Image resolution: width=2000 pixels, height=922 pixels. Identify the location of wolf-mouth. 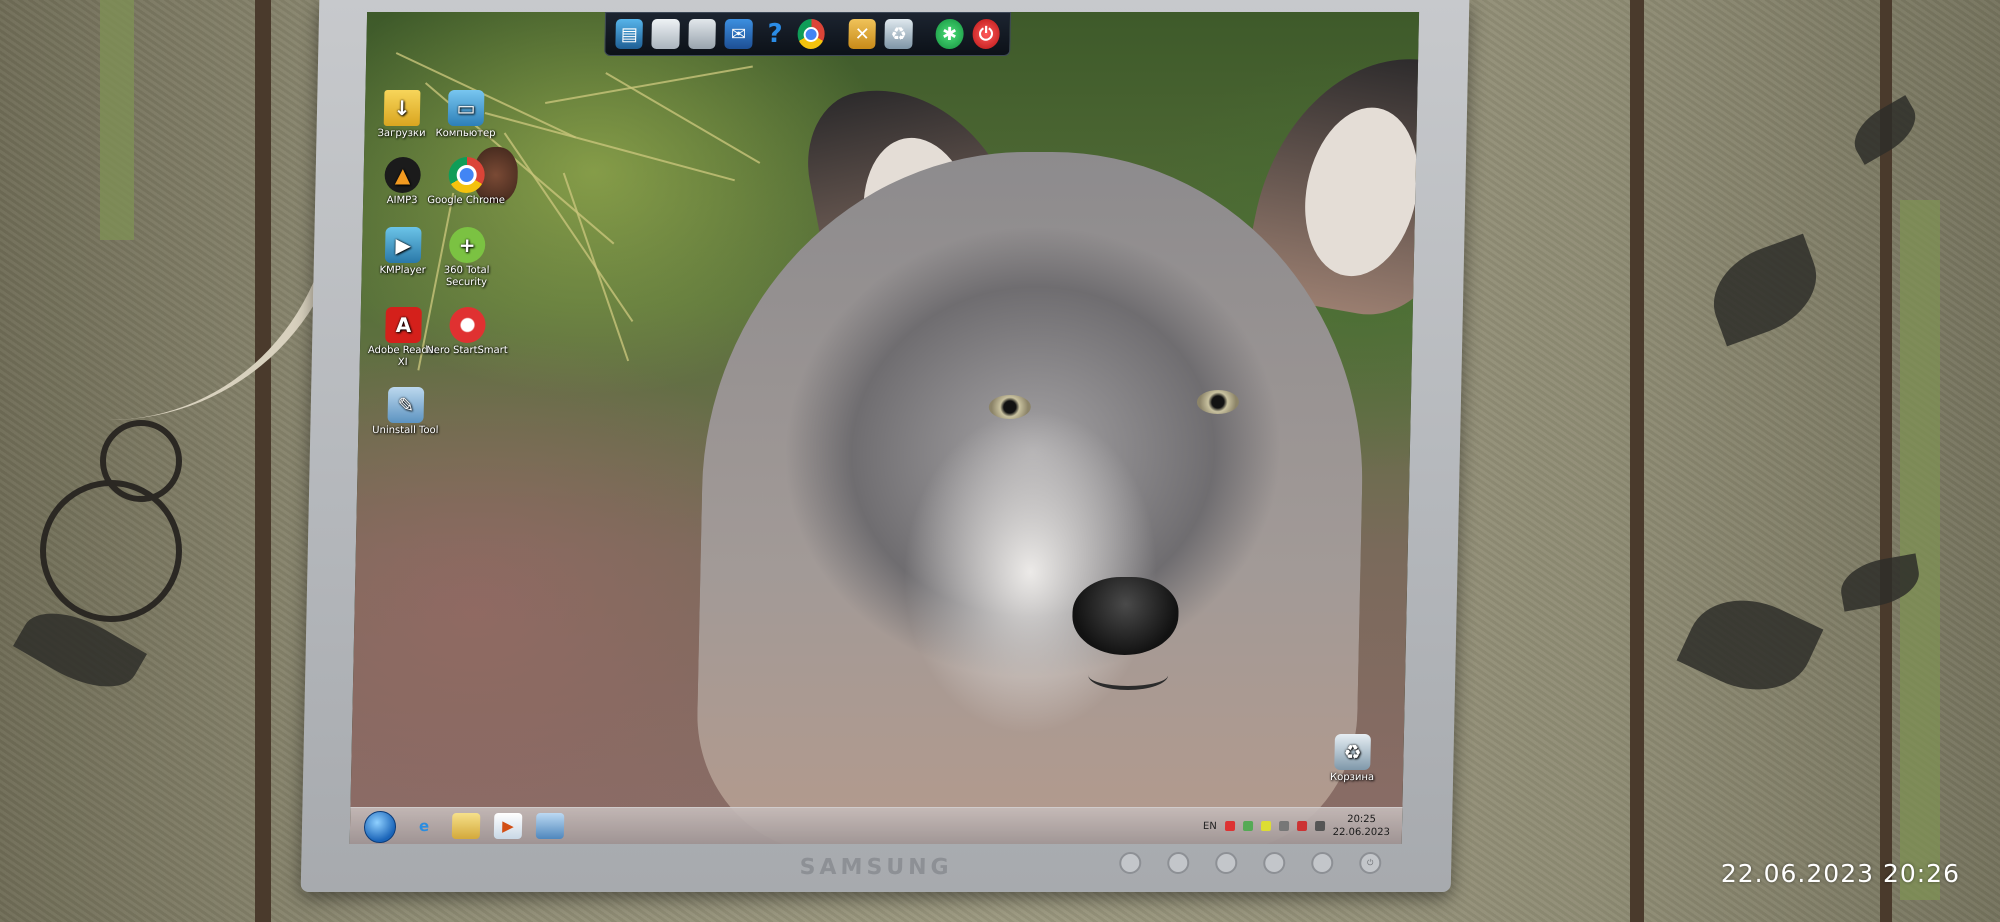
(1128, 675).